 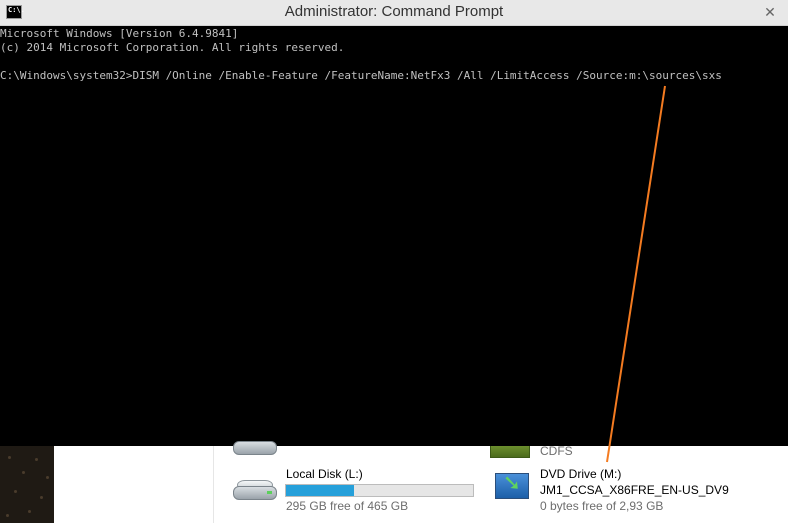 I want to click on wallpaper-thumbnail, so click(x=27, y=484).